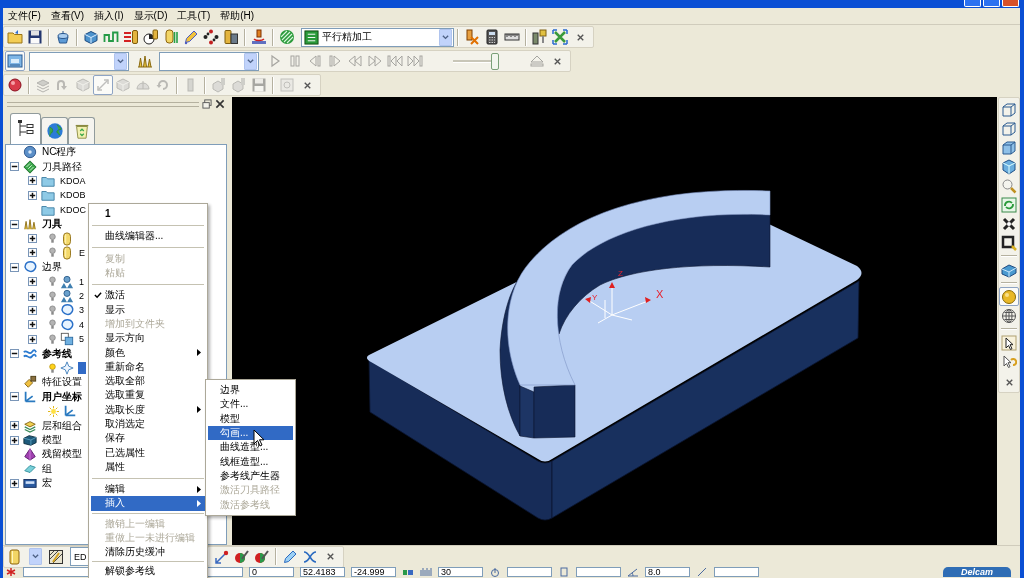 The width and height of the screenshot is (1024, 578). What do you see at coordinates (150, 16) in the screenshot?
I see `menu-item: 显示(D)` at bounding box center [150, 16].